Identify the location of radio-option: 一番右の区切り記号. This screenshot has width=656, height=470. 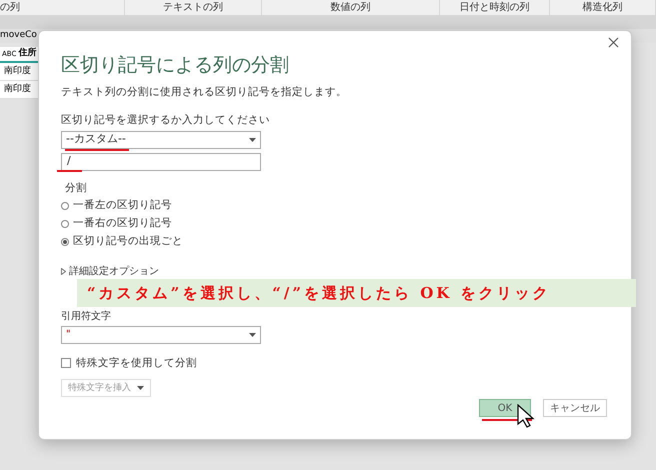
(116, 224).